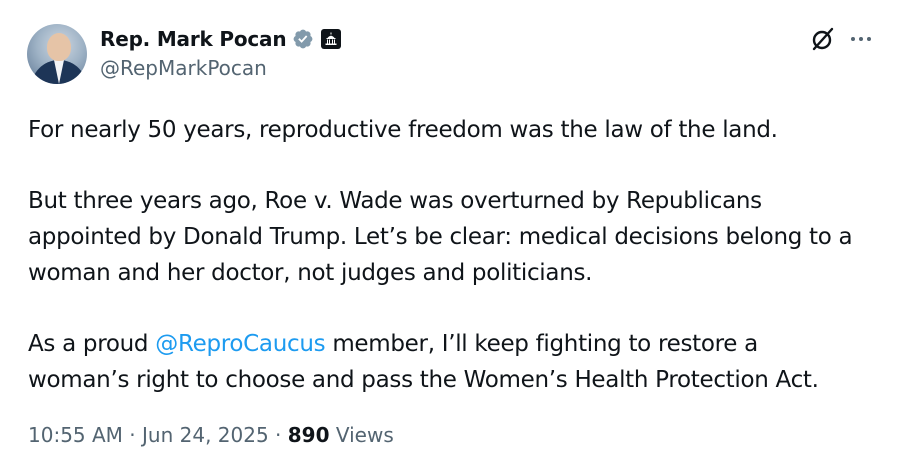 The image size is (898, 473). I want to click on mention-link: @ReproCaucus, so click(240, 344).